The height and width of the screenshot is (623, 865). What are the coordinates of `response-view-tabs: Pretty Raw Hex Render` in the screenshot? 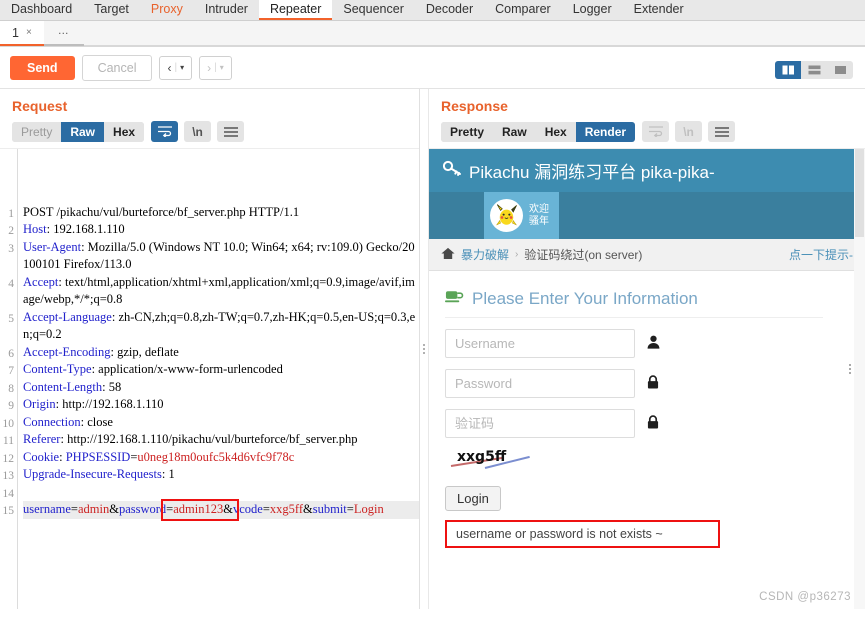 It's located at (538, 131).